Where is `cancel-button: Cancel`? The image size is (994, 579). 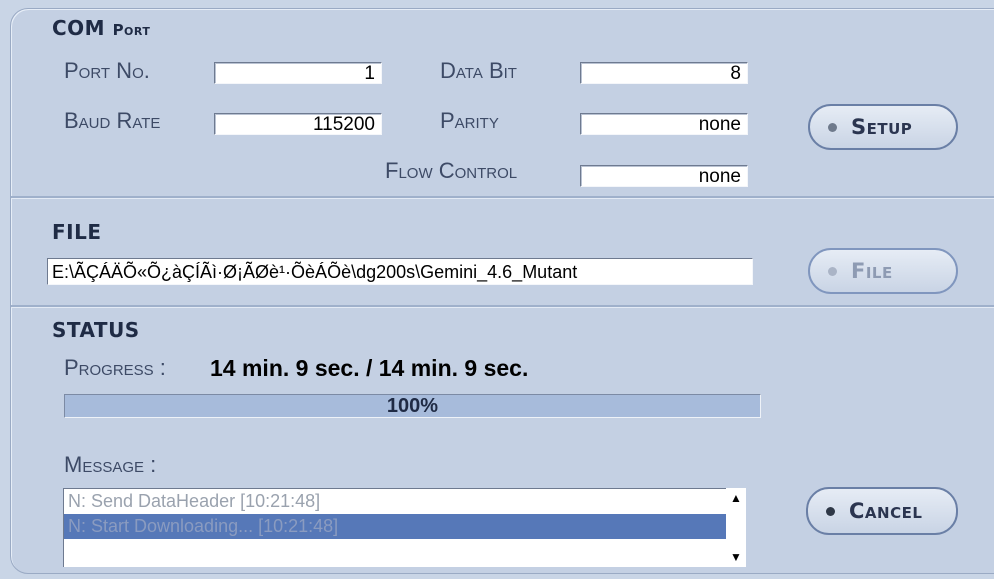
cancel-button: Cancel is located at coordinates (882, 511).